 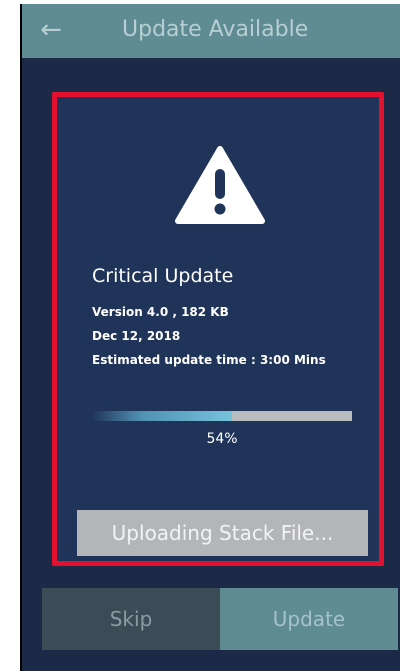 I want to click on progress-percent: 54%, so click(x=222, y=439).